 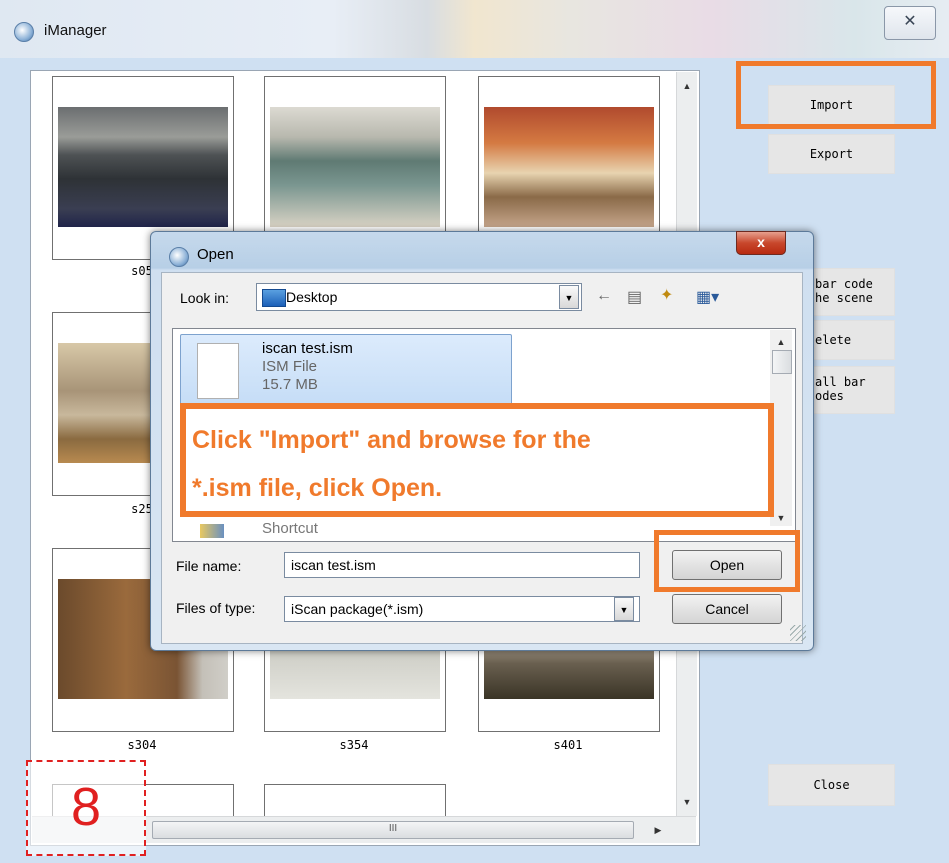 What do you see at coordinates (391, 440) in the screenshot?
I see `instruction-line1: Click "Import" and browse for the` at bounding box center [391, 440].